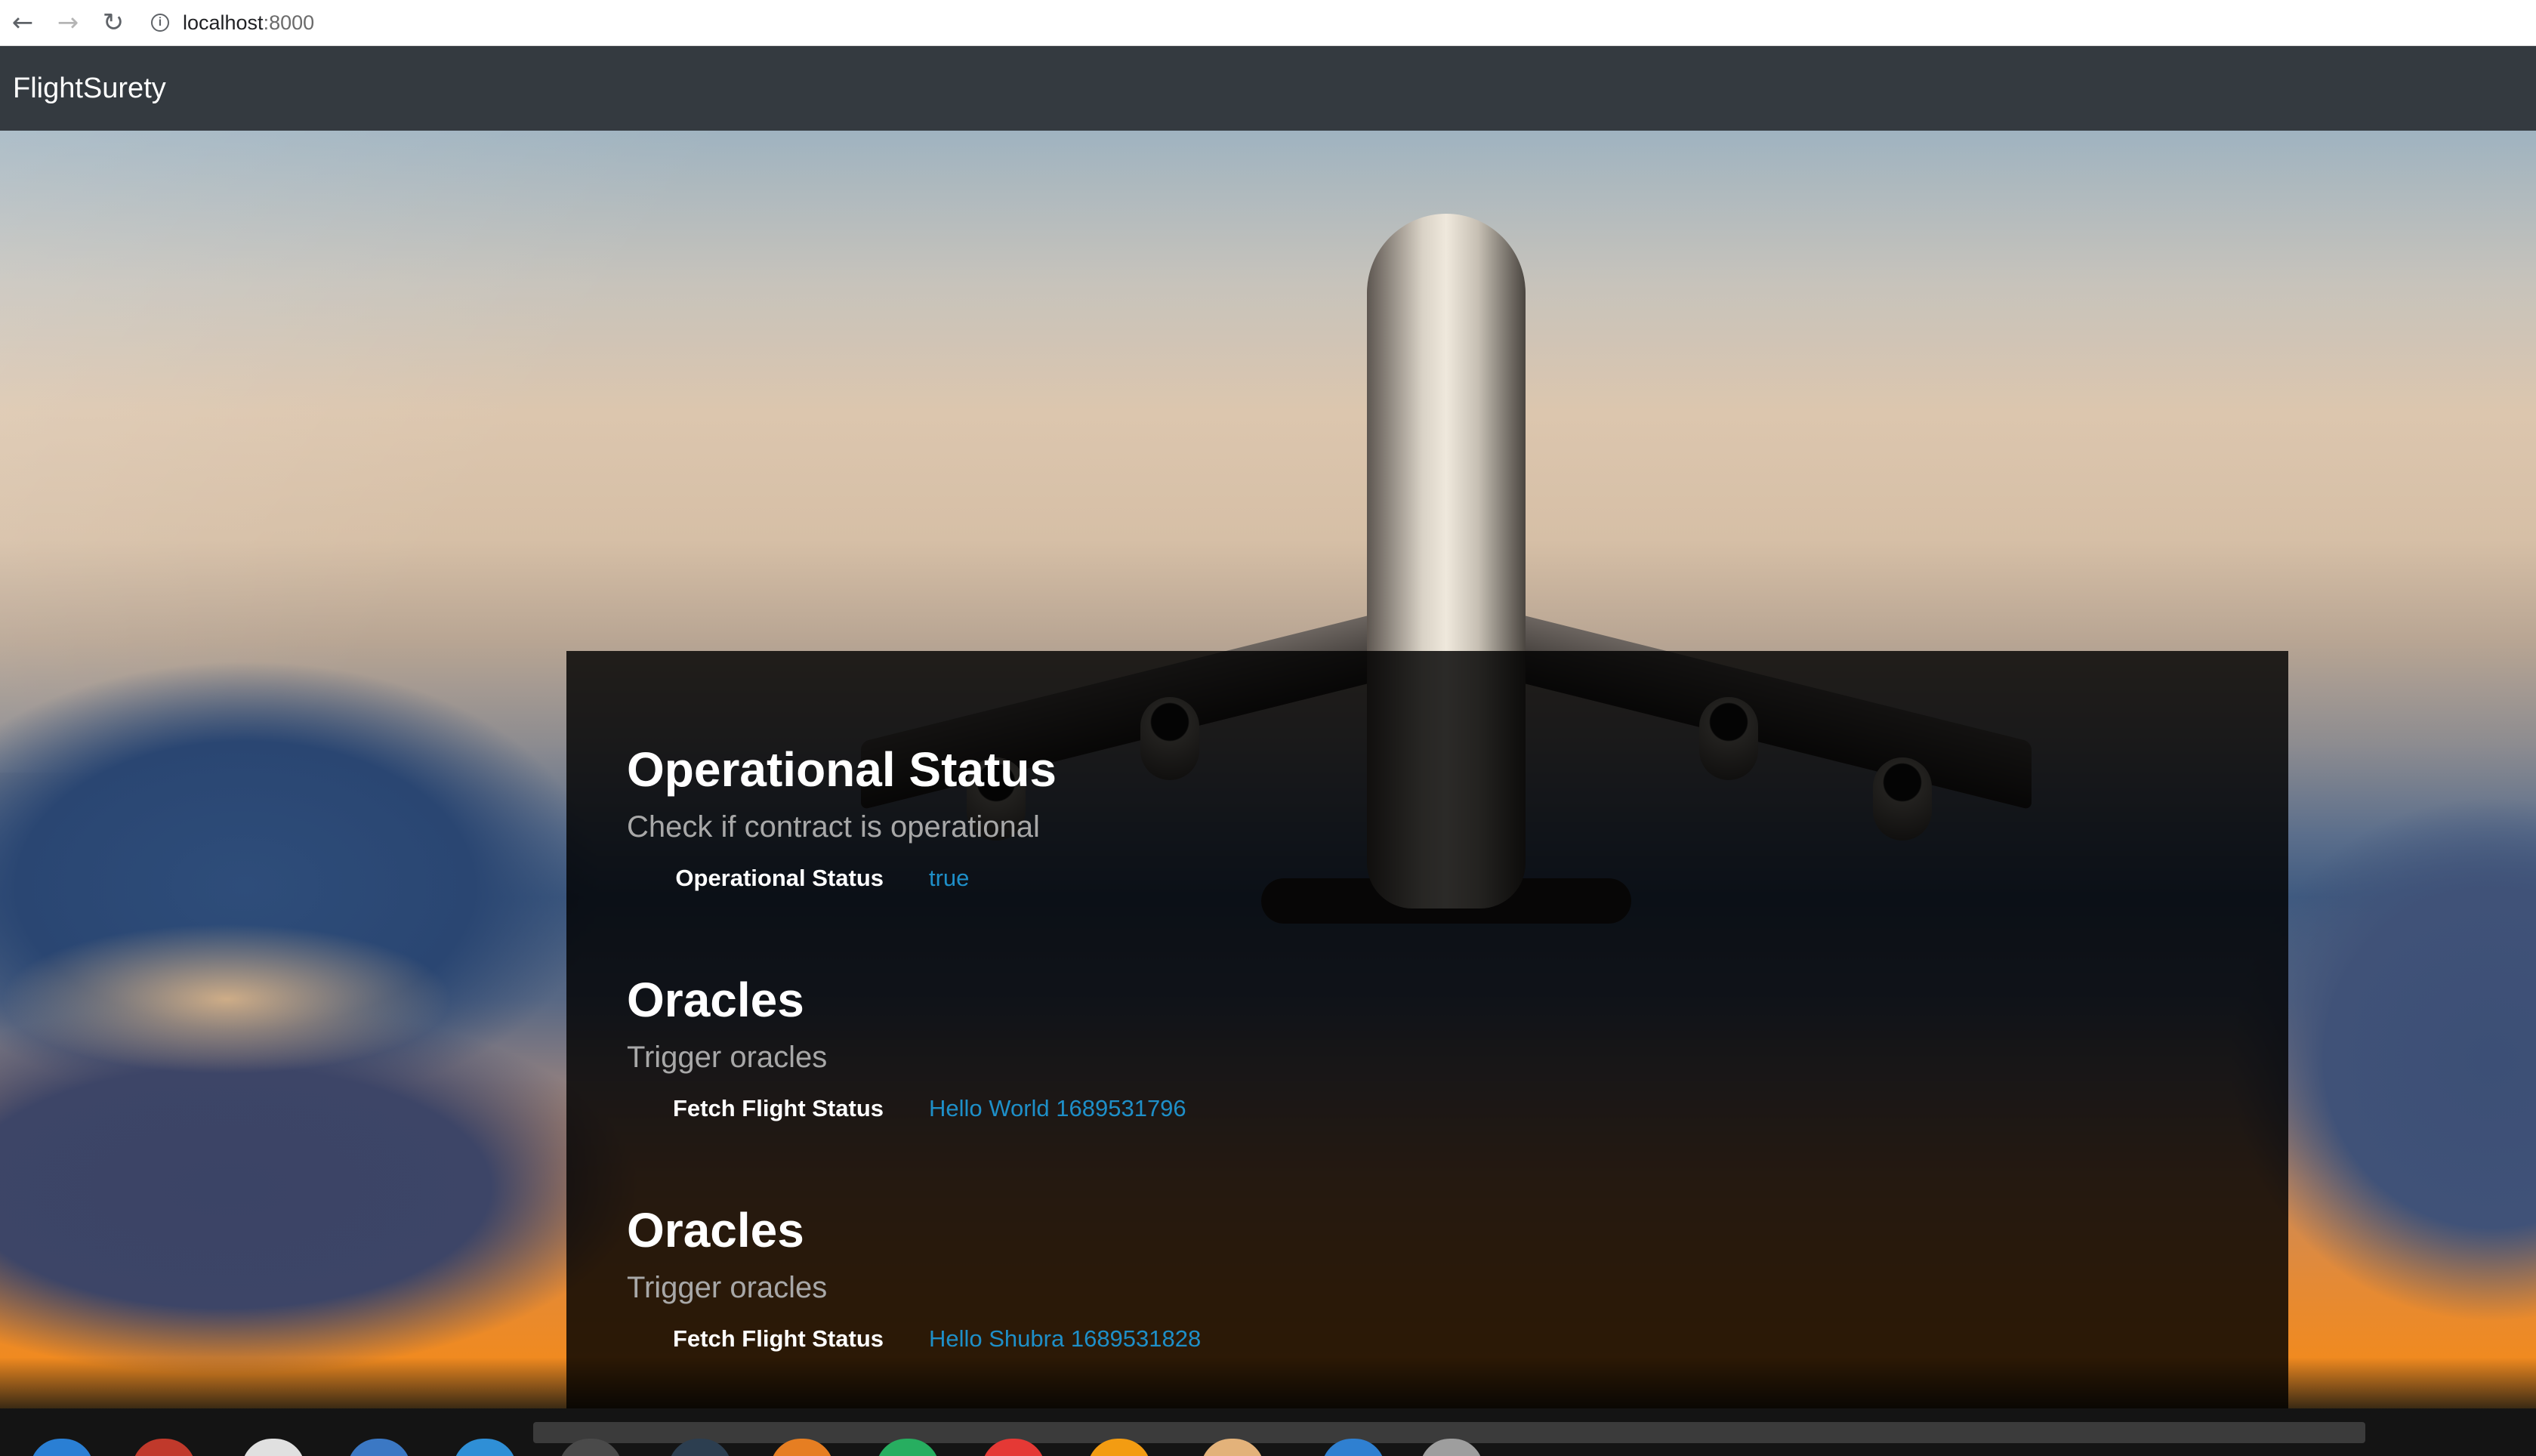  What do you see at coordinates (226, 999) in the screenshot?
I see `cloud` at bounding box center [226, 999].